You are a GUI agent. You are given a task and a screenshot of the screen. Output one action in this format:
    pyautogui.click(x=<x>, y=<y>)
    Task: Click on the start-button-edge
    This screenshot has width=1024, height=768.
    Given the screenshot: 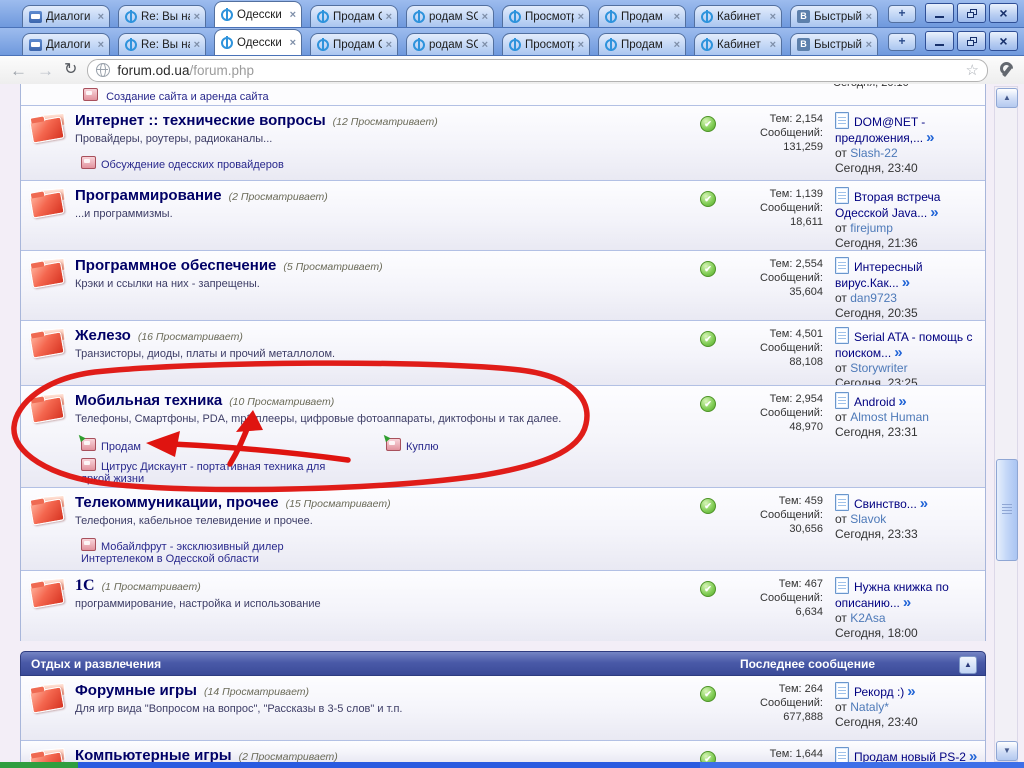 What is the action you would take?
    pyautogui.click(x=39, y=765)
    